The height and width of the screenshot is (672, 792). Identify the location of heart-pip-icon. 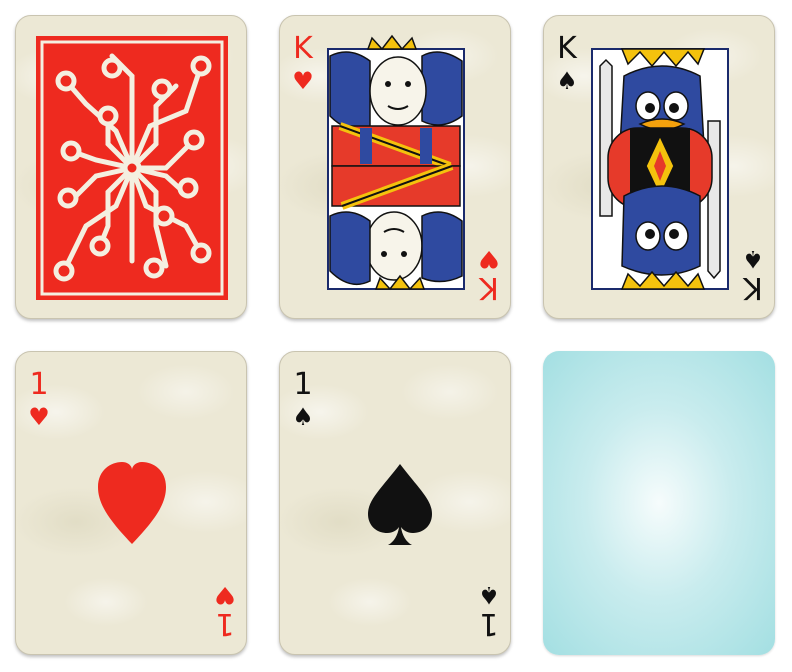
(132, 503).